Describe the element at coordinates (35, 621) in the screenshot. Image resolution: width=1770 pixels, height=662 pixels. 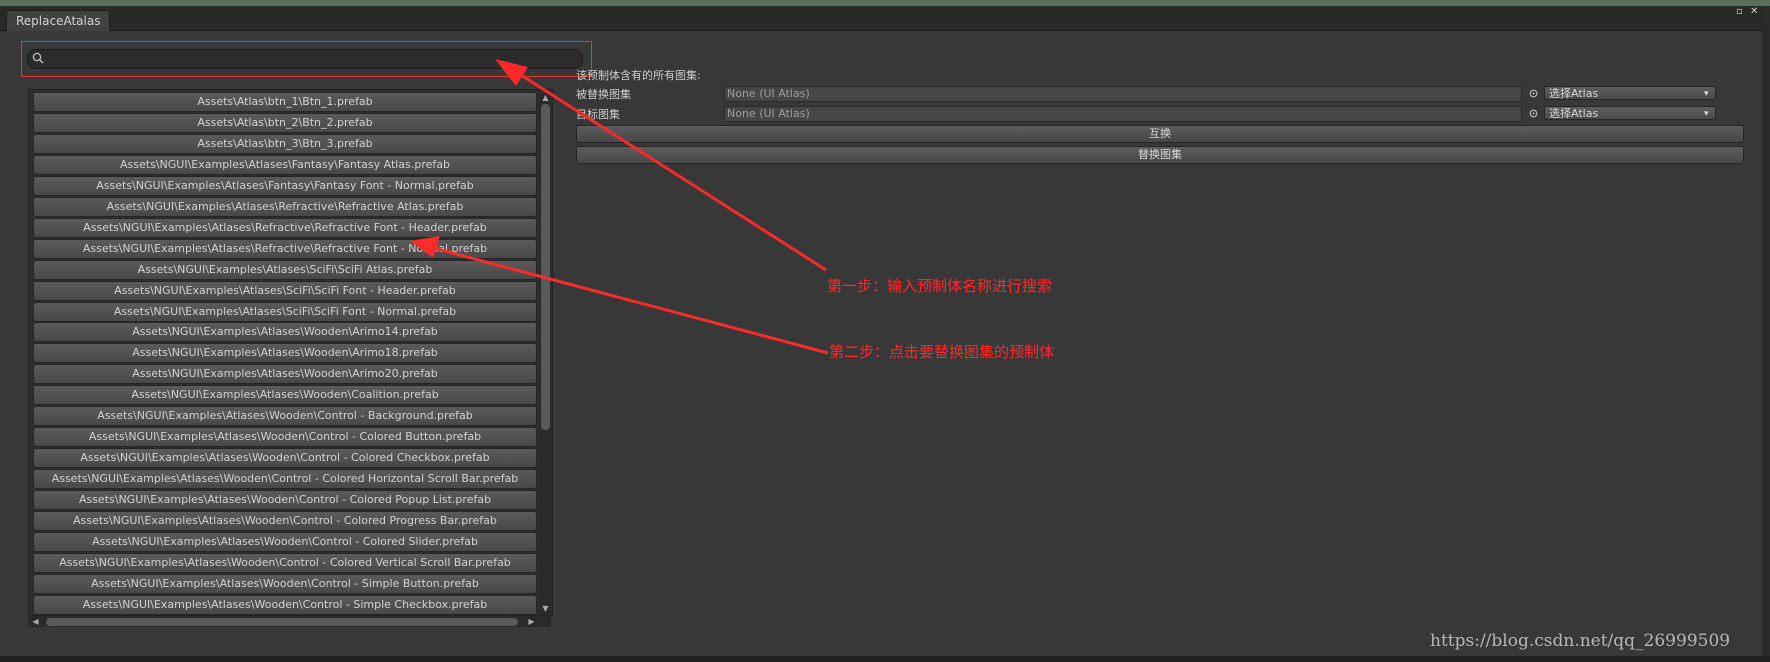
I see `scroll-left-icon: ◀` at that location.